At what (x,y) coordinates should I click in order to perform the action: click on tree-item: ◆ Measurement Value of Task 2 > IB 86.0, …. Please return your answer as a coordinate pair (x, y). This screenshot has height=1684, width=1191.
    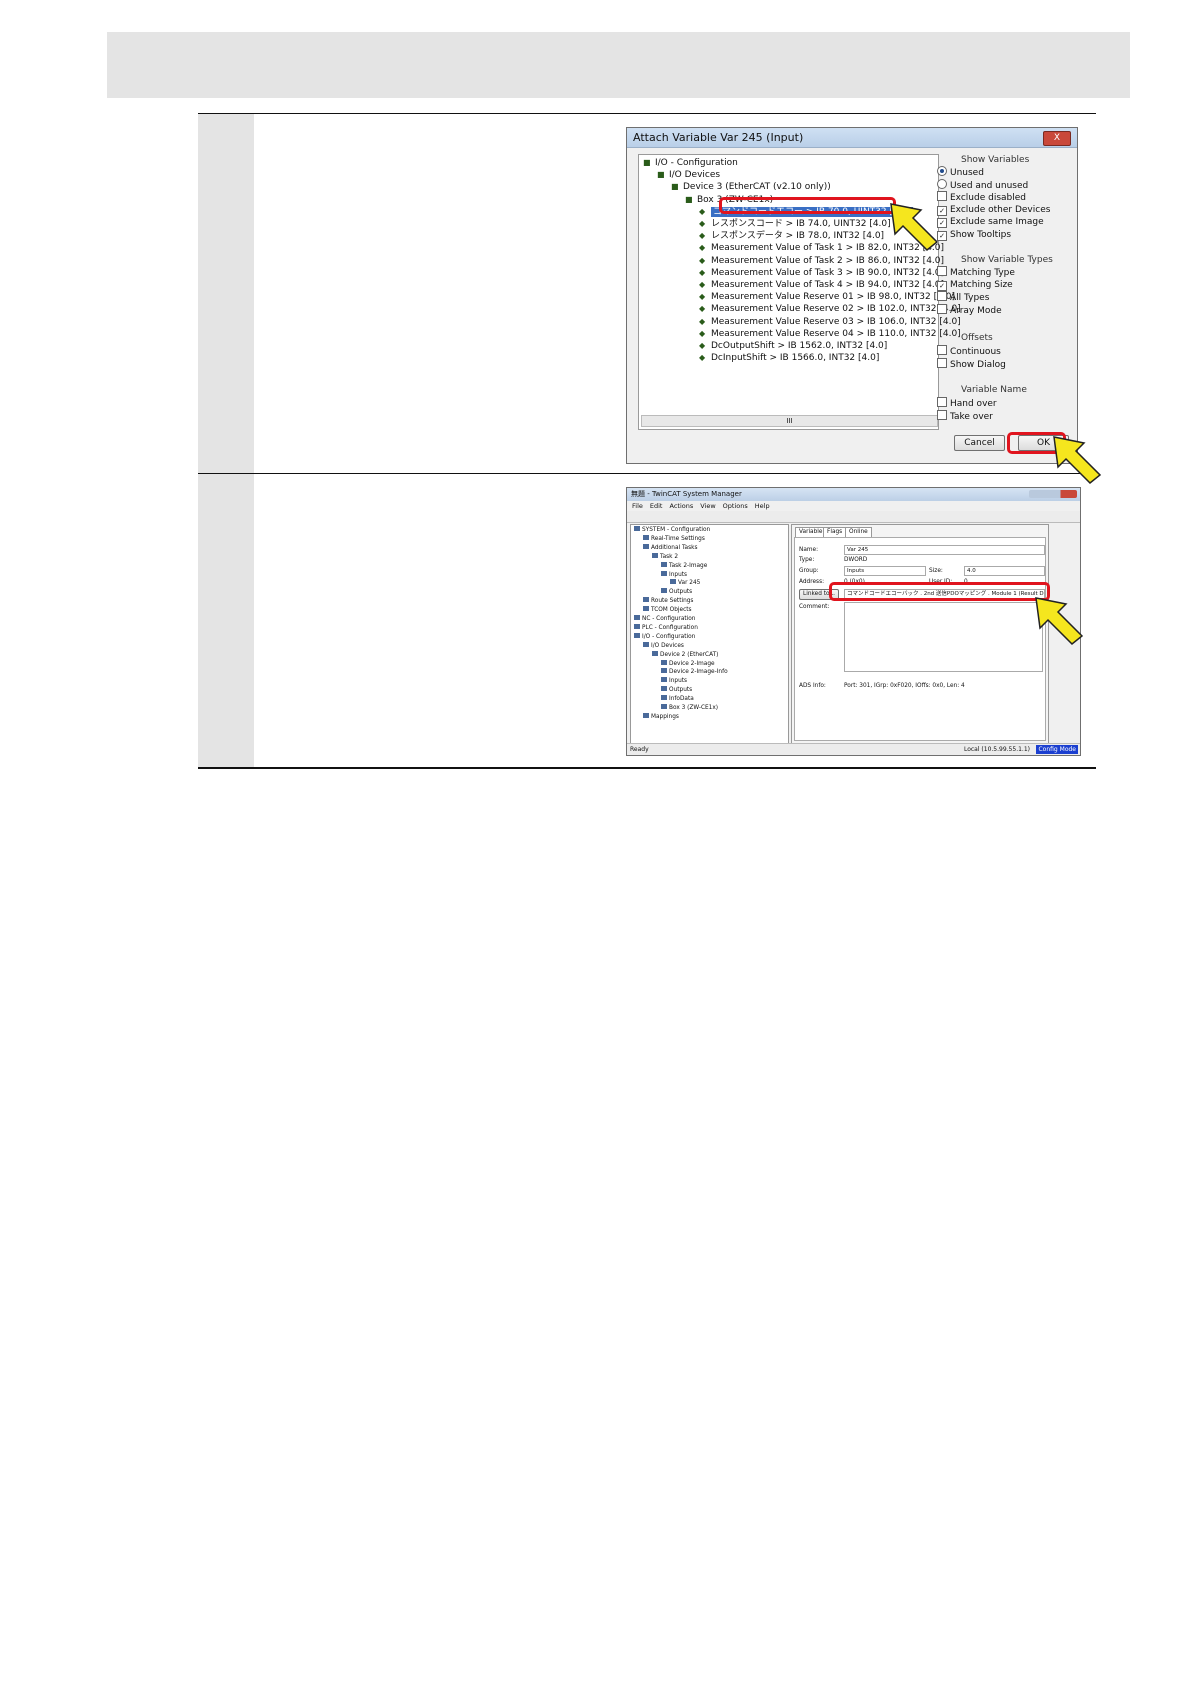
    Looking at the image, I should click on (821, 261).